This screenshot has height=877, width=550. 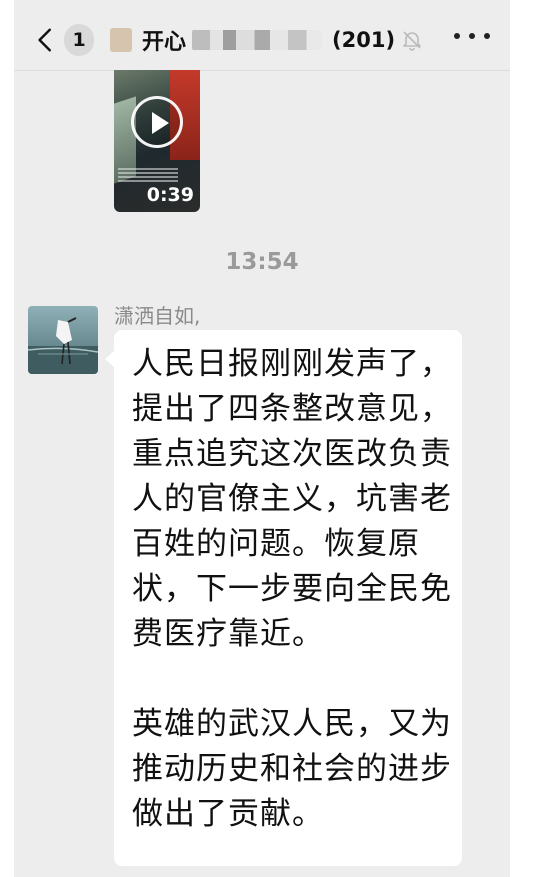 I want to click on chevron-left-icon, so click(x=44, y=40).